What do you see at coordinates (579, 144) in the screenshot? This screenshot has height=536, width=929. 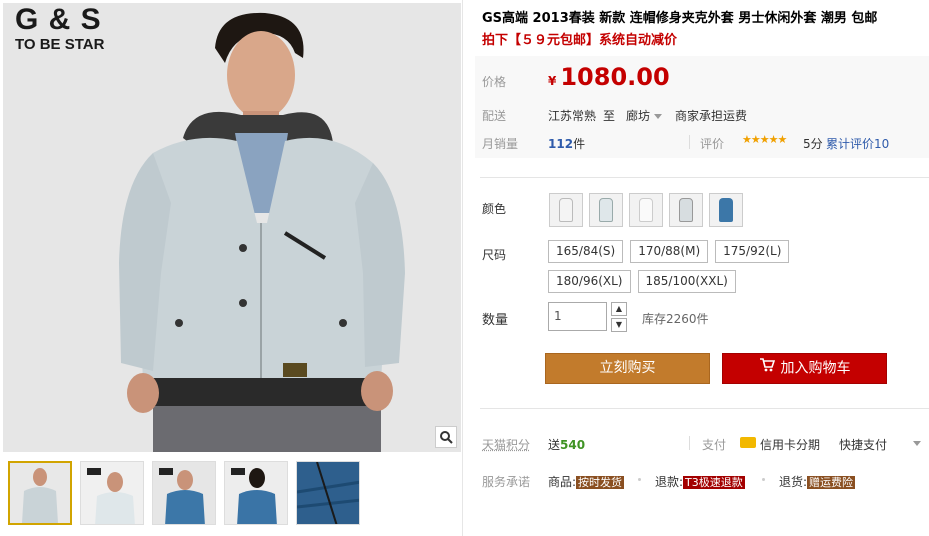 I see `sales-unit: 件` at bounding box center [579, 144].